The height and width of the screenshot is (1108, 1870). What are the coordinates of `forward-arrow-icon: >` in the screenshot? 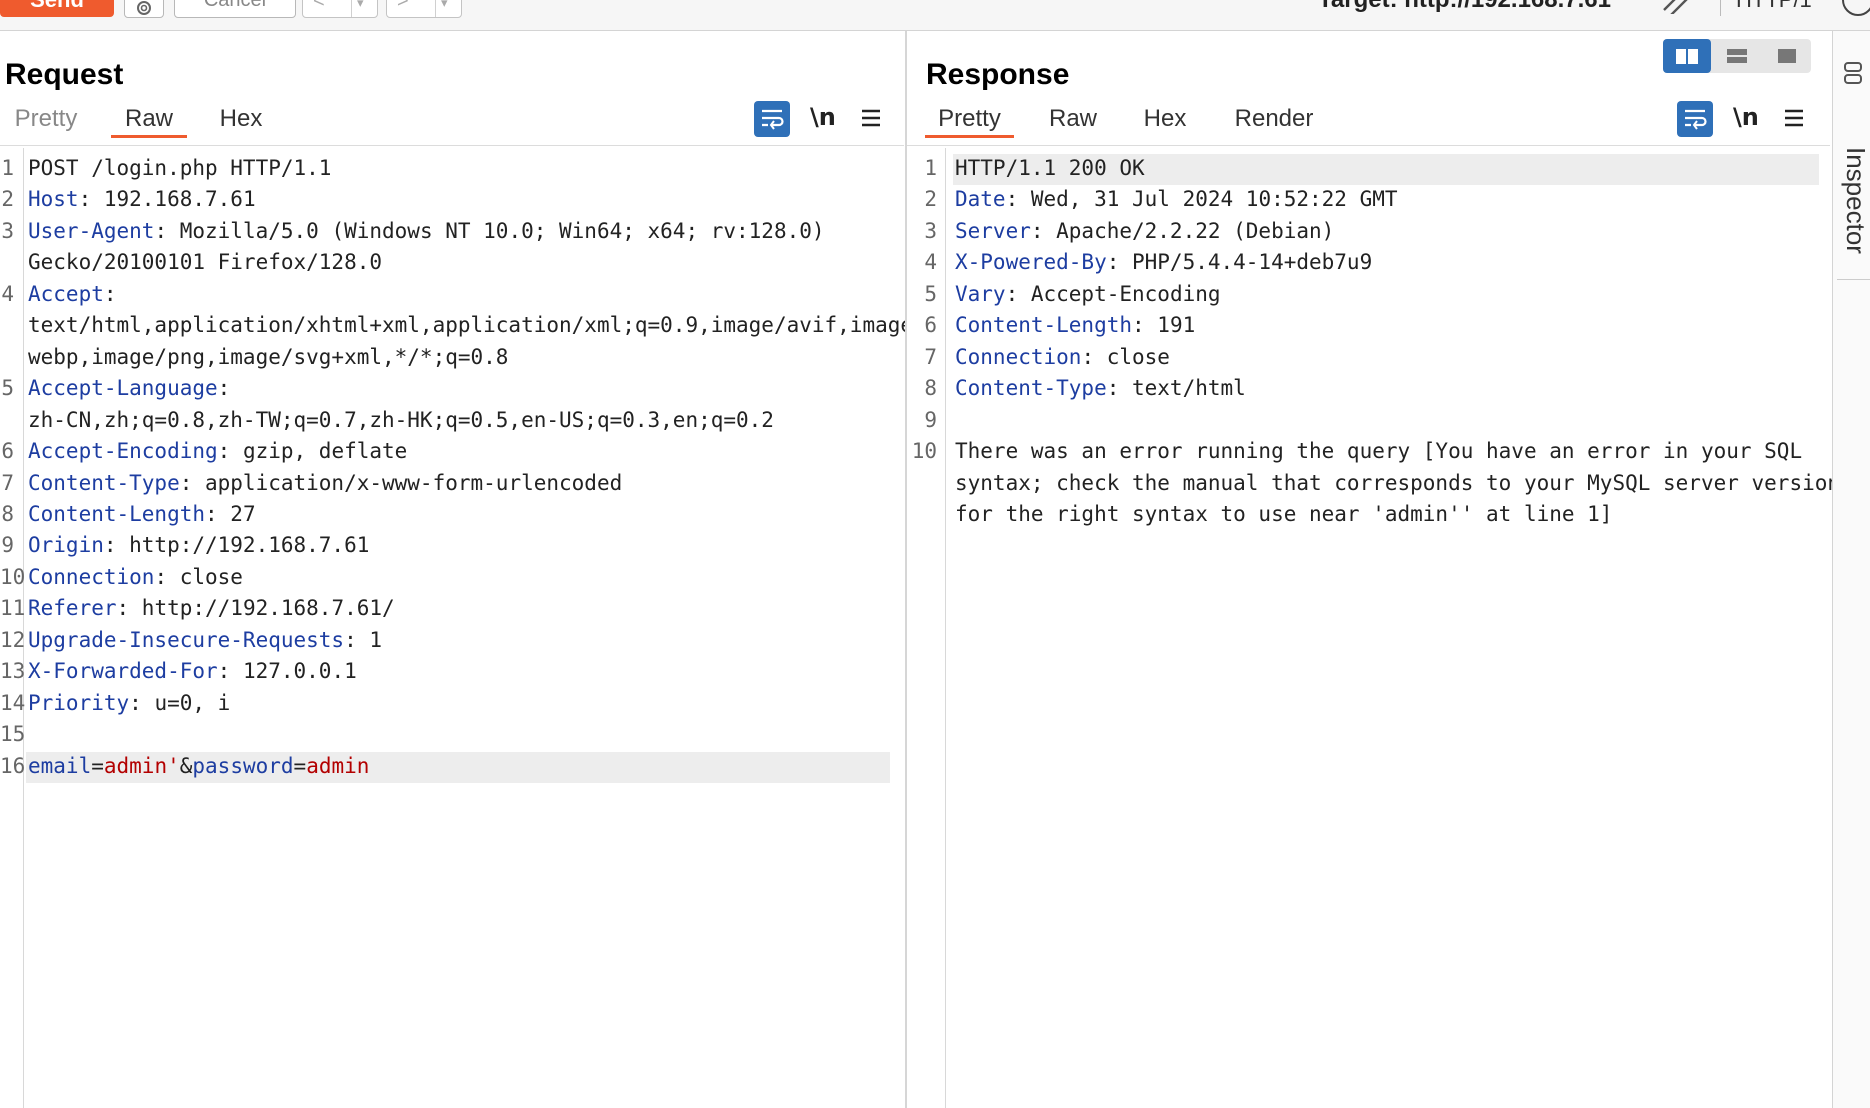 It's located at (403, 6).